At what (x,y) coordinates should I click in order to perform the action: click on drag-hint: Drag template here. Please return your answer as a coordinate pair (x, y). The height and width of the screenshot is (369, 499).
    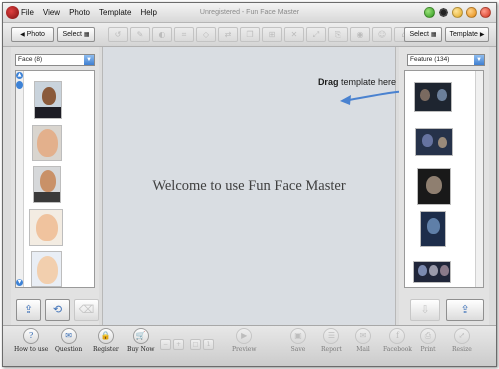
    Looking at the image, I should click on (357, 82).